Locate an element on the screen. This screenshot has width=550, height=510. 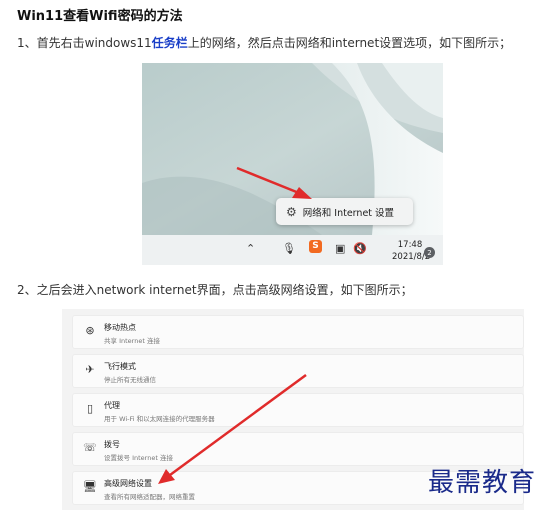
taskbar-link: 任务栏 is located at coordinates (170, 43).